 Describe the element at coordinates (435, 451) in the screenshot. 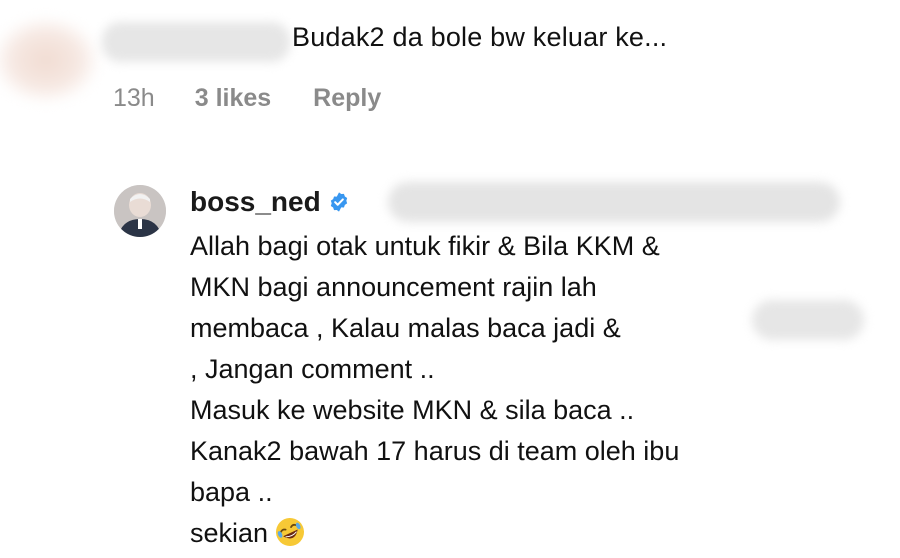

I see `reply-line: Kanak2 bawah 17 harus di team oleh ibu` at that location.